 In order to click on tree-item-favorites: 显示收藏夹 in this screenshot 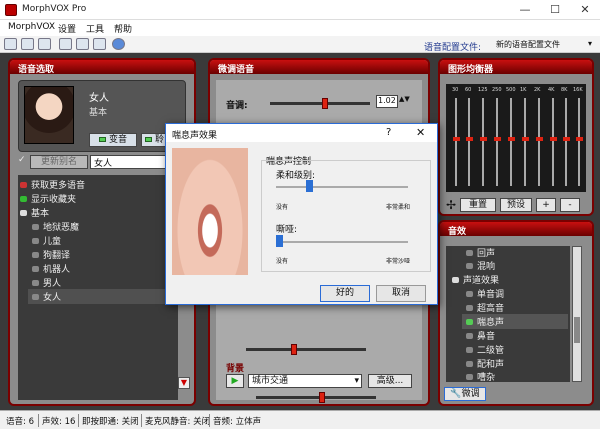, I will do `click(48, 198)`.